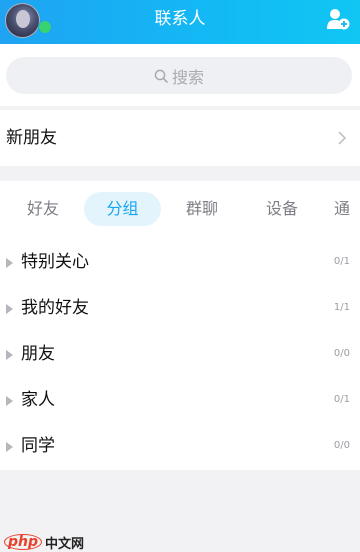  I want to click on group-row-my-friends: 我的好友 1/1, so click(180, 308).